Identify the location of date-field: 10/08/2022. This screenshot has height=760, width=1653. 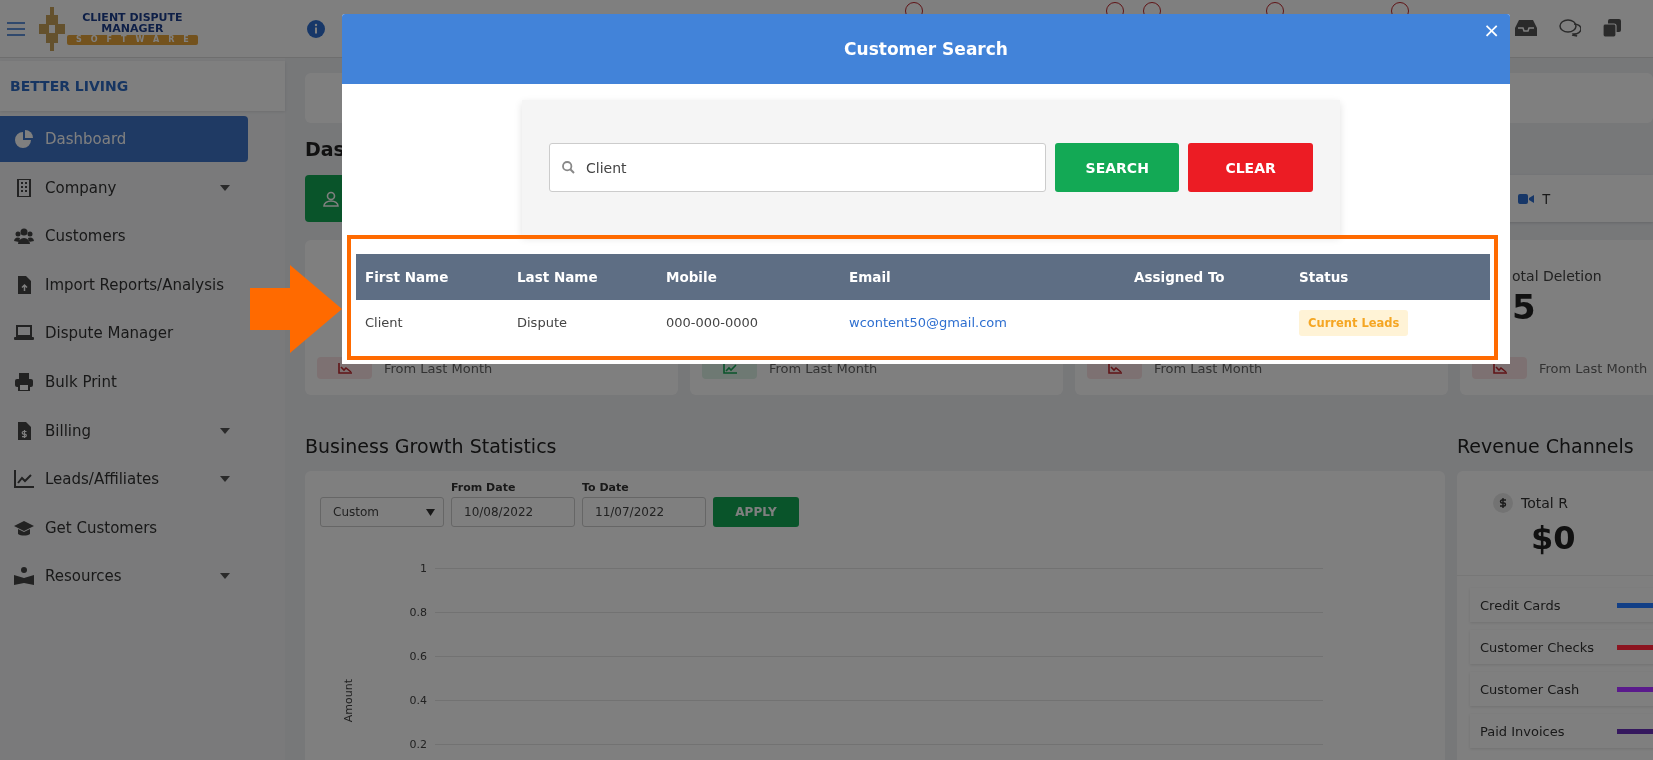
(513, 512).